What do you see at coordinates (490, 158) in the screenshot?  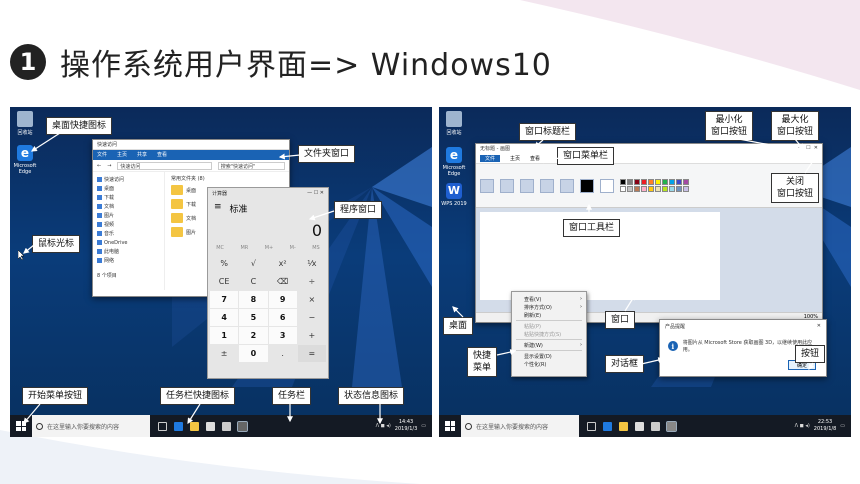 I see `menu-file: 文件` at bounding box center [490, 158].